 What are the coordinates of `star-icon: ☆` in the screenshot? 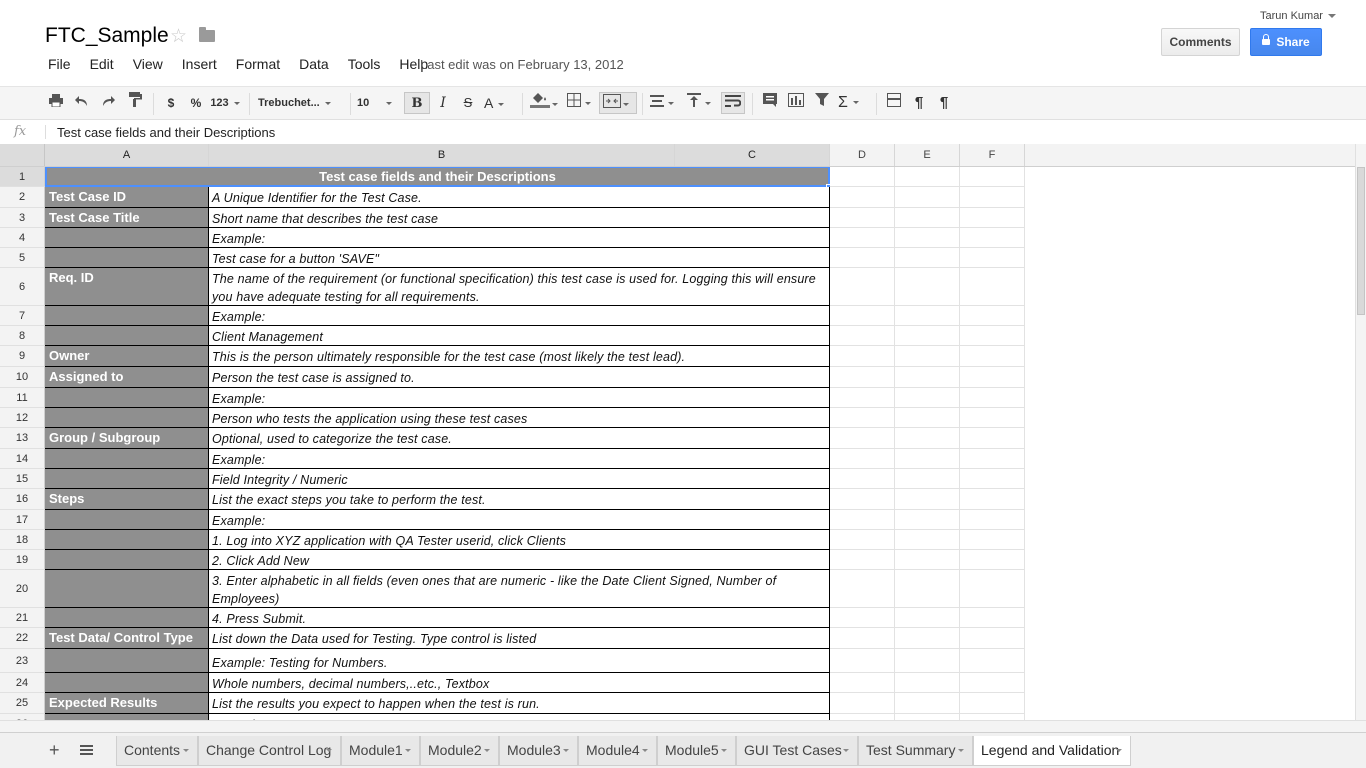 It's located at (178, 36).